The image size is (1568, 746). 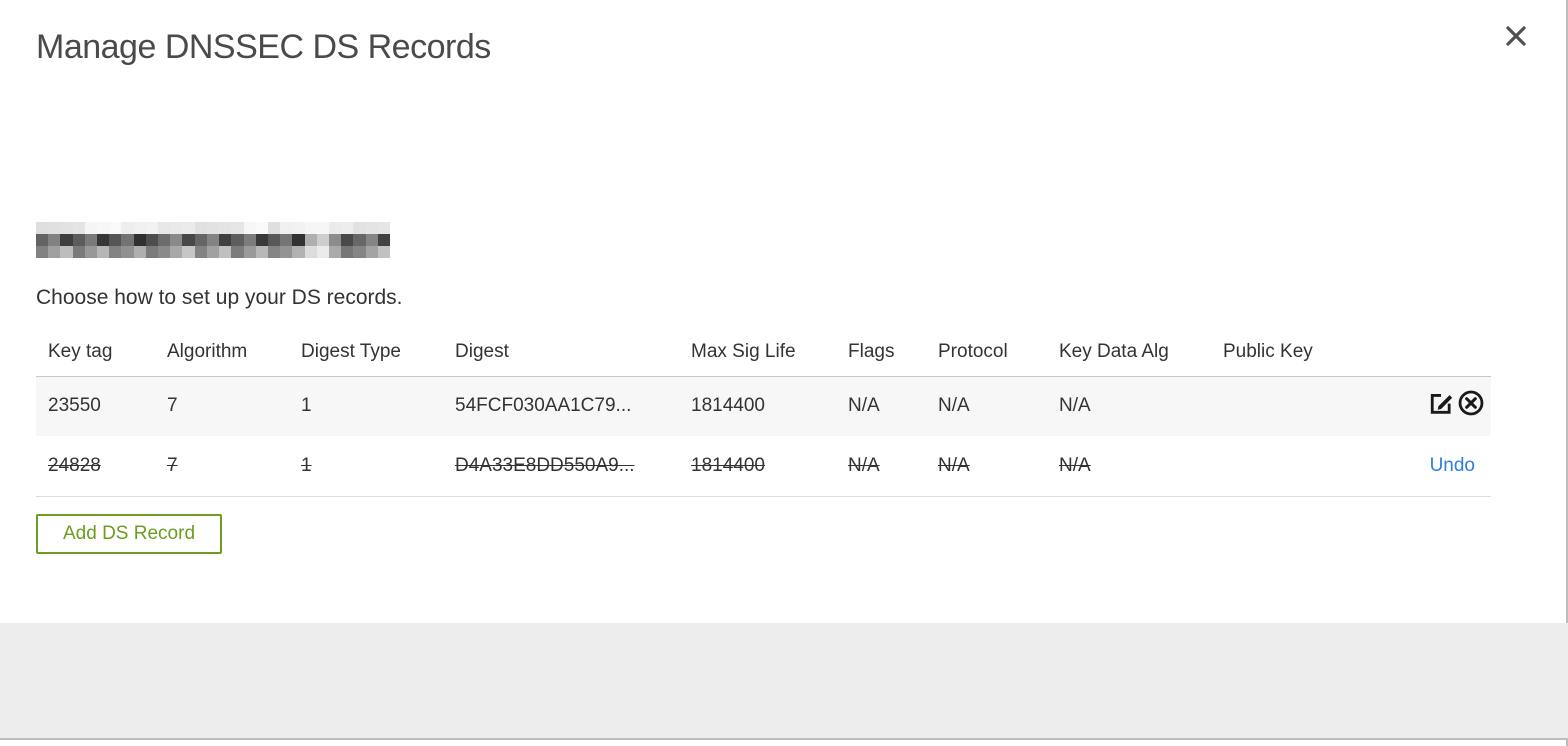 I want to click on row-actions, so click(x=1431, y=406).